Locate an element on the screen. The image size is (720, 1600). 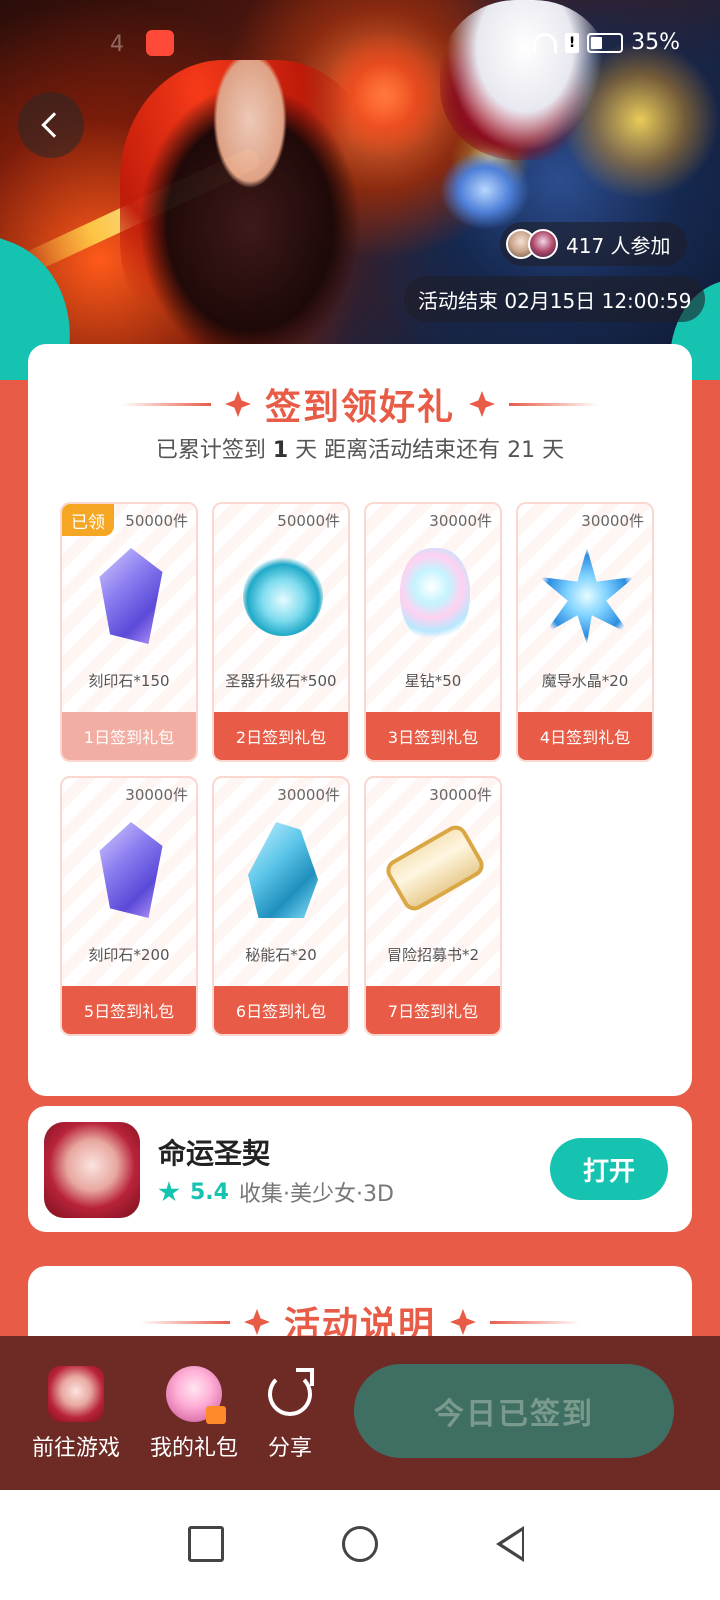
share-icon is located at coordinates (291, 1392).